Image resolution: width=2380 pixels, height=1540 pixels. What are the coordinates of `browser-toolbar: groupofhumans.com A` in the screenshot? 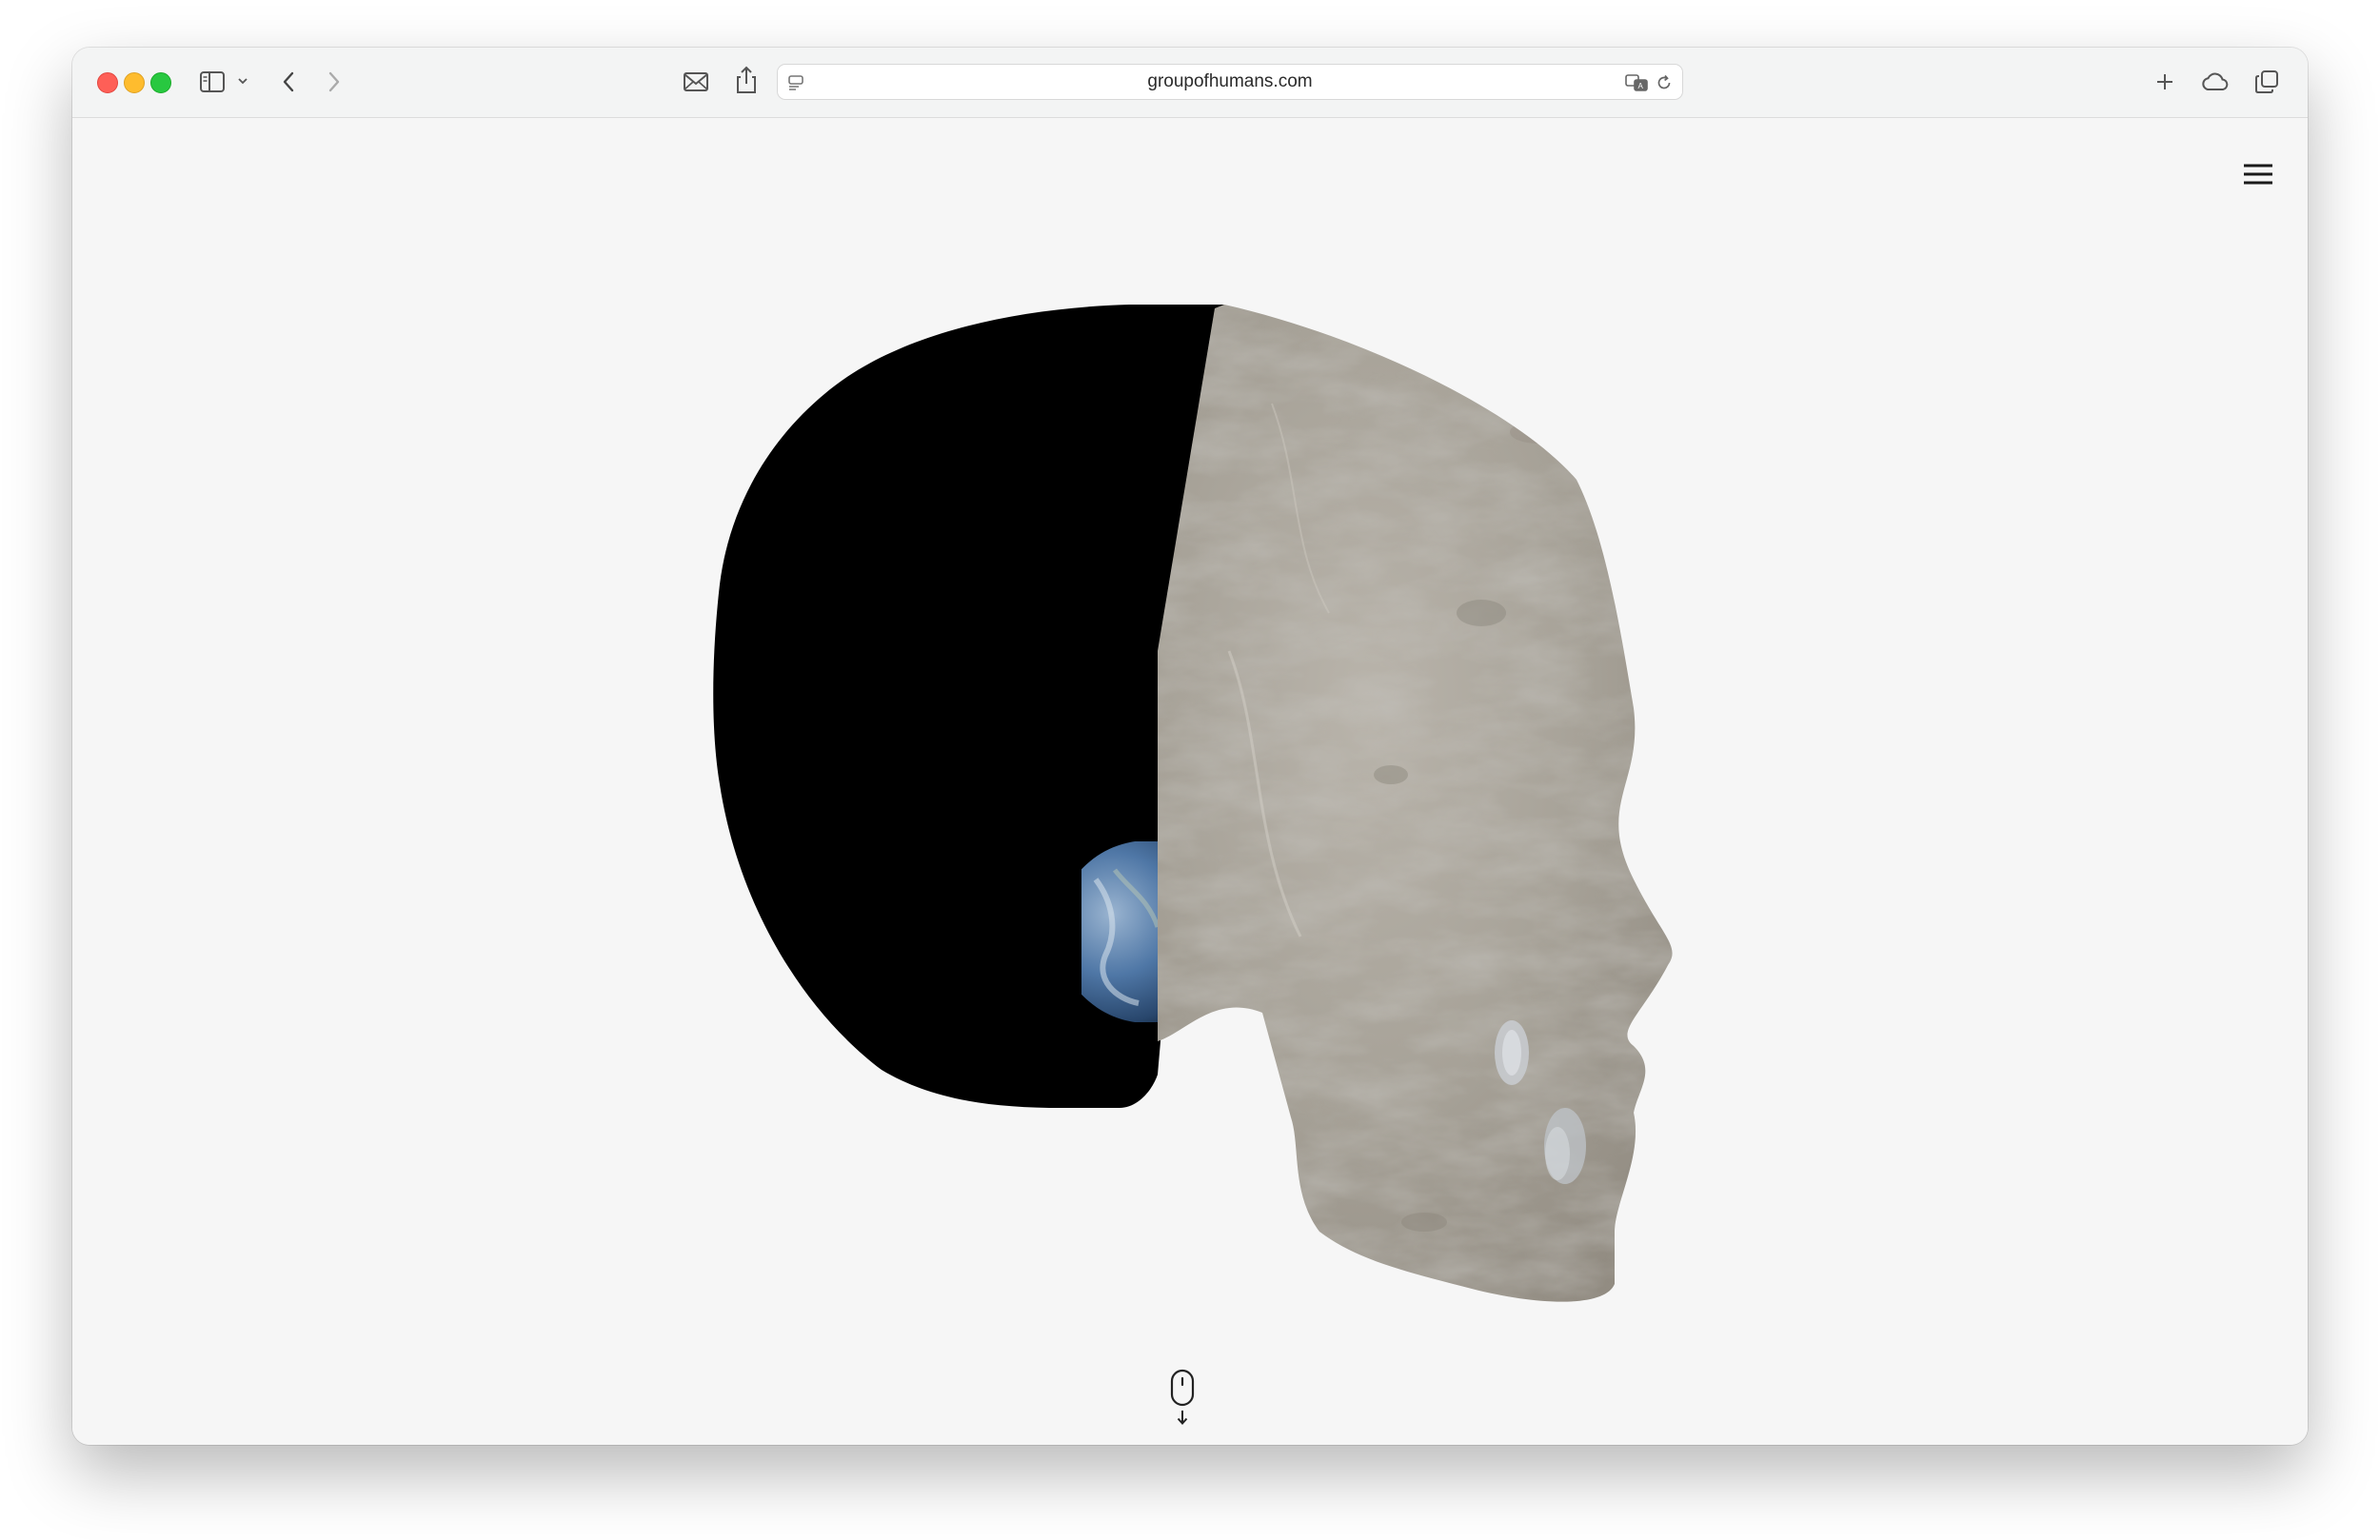 It's located at (1190, 83).